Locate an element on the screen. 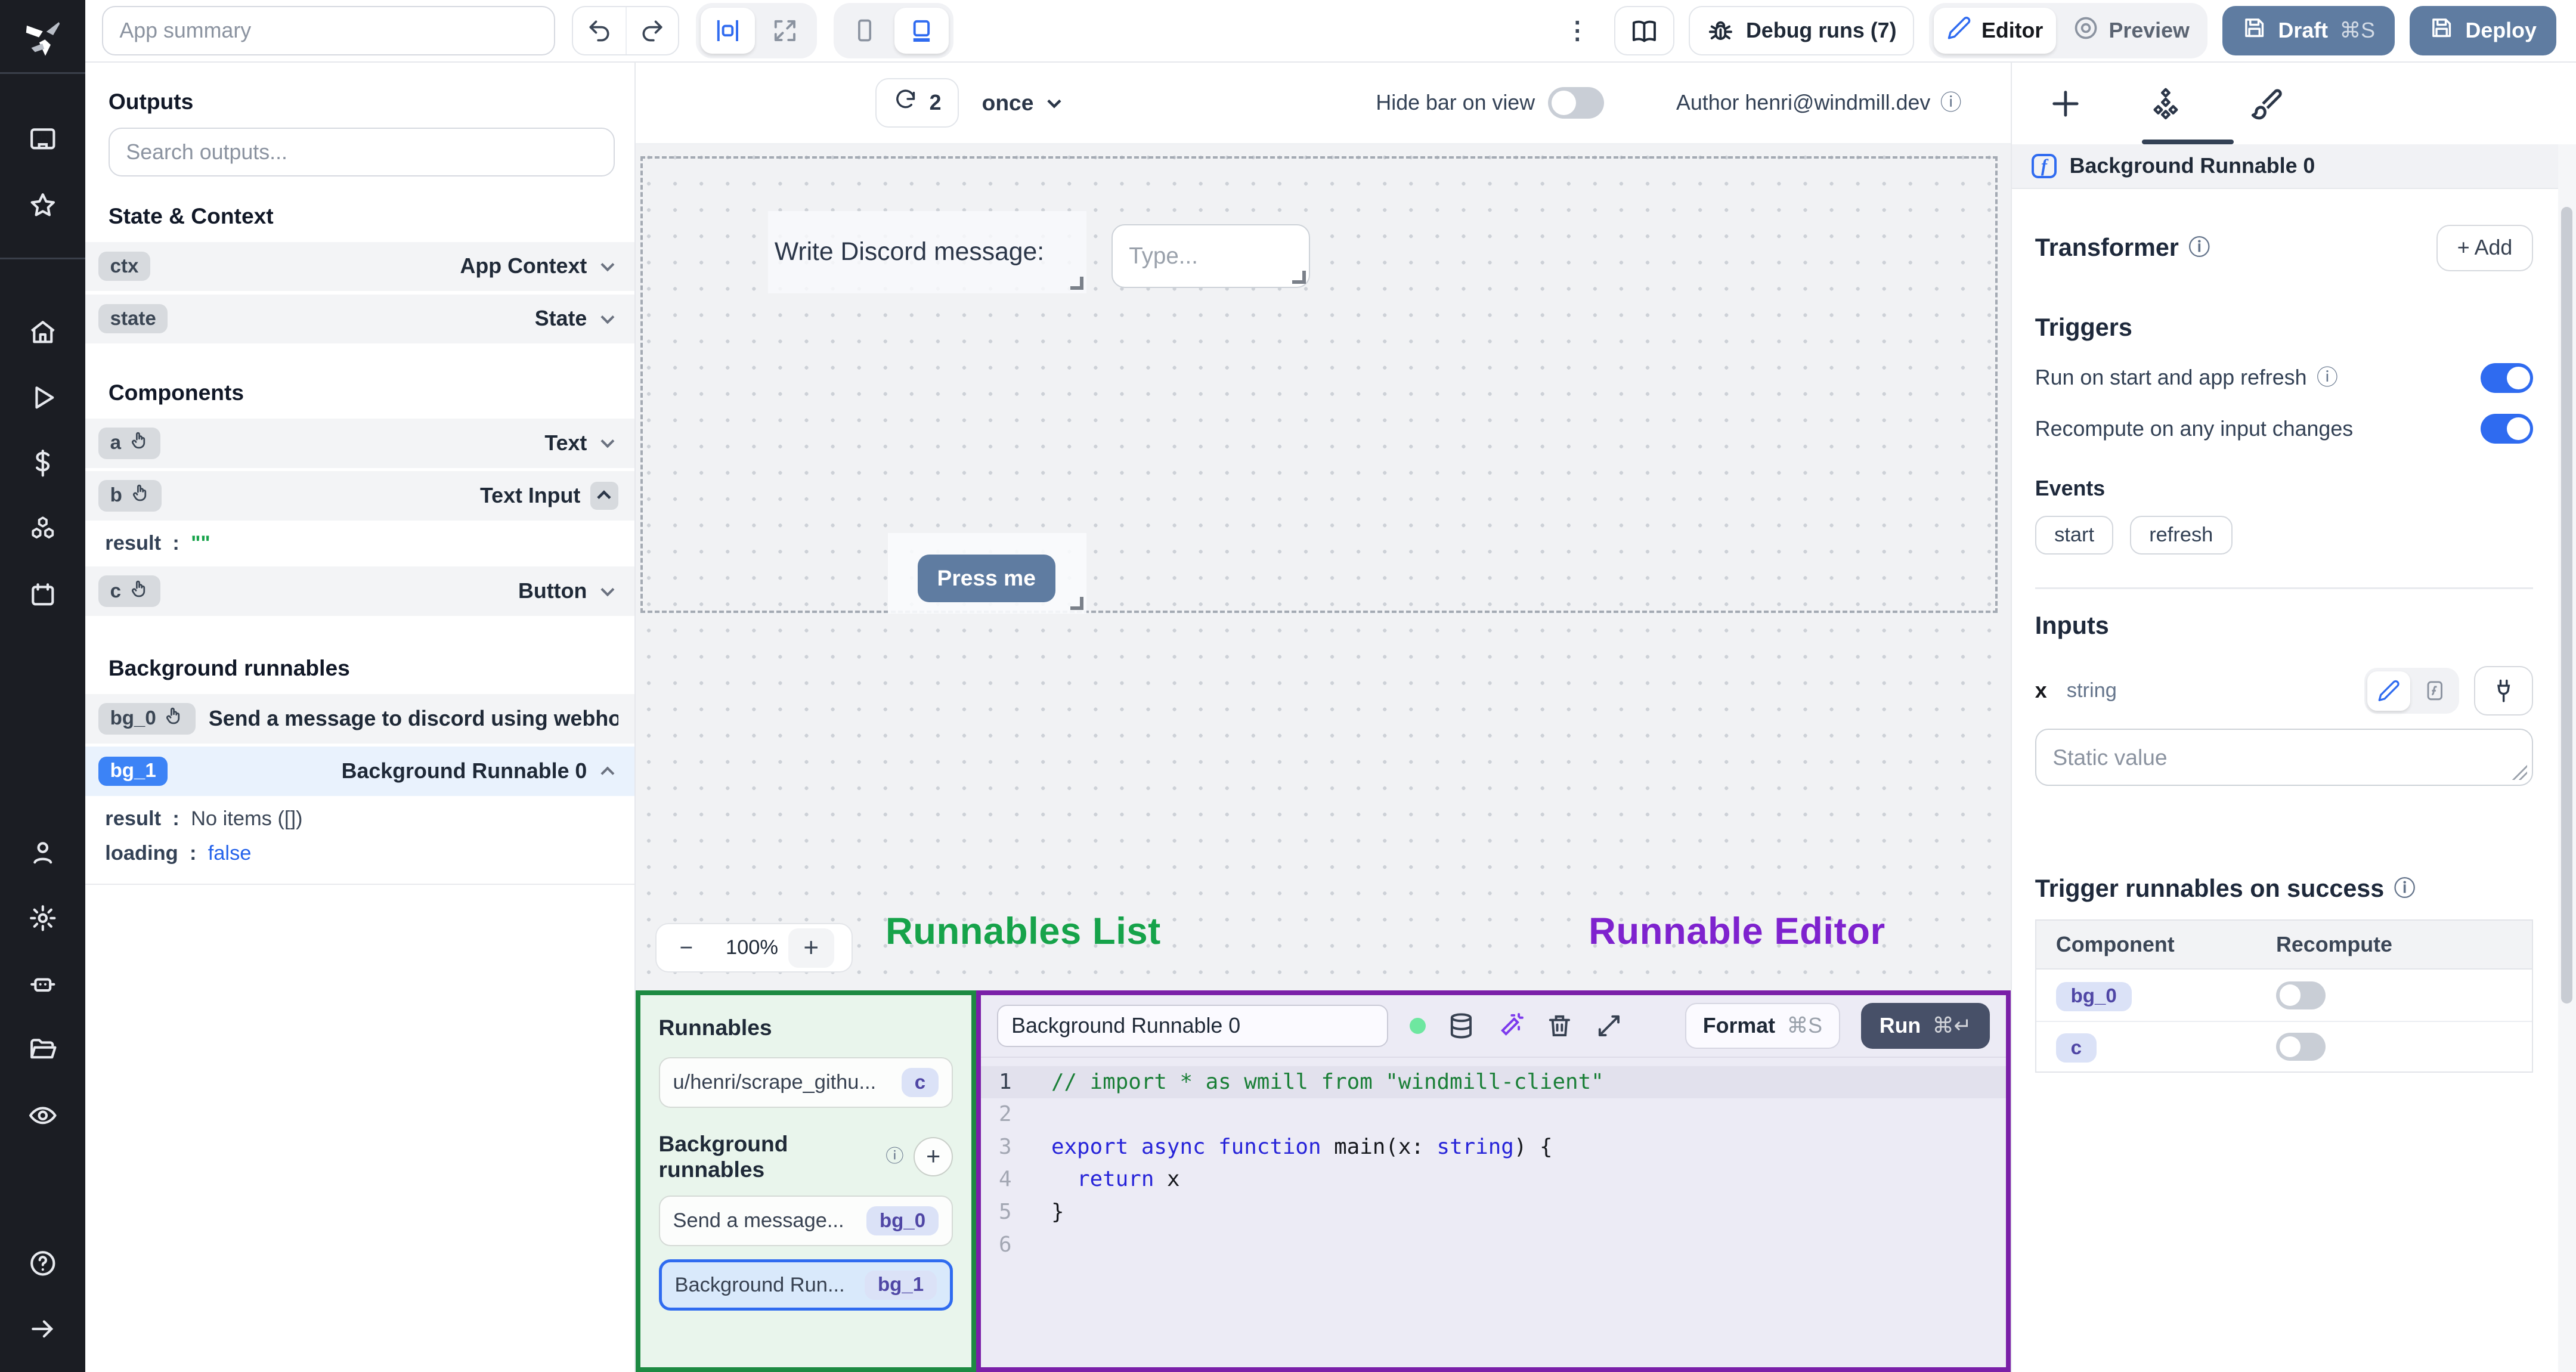  audit-eye-icon is located at coordinates (43, 1115).